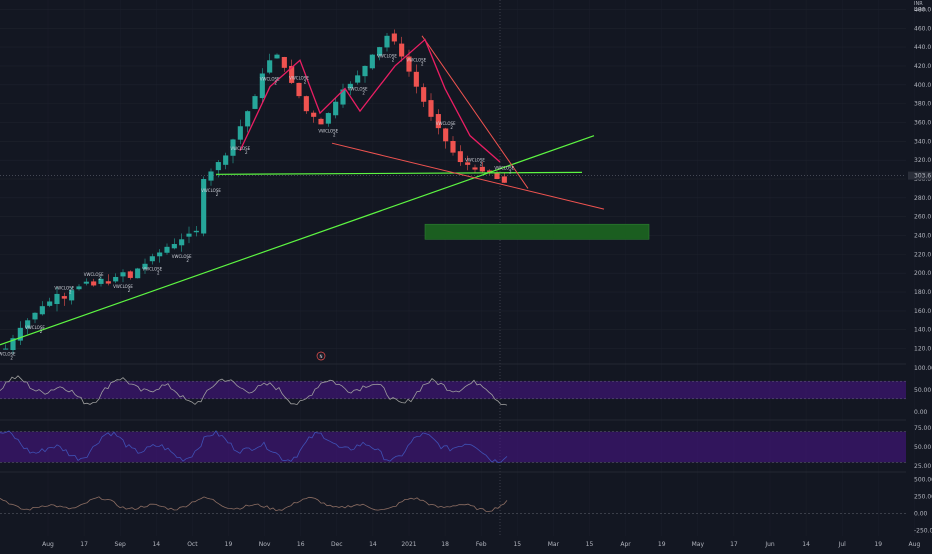 This screenshot has width=932, height=554. What do you see at coordinates (922, 85) in the screenshot?
I see `price-tick-label: 400.0` at bounding box center [922, 85].